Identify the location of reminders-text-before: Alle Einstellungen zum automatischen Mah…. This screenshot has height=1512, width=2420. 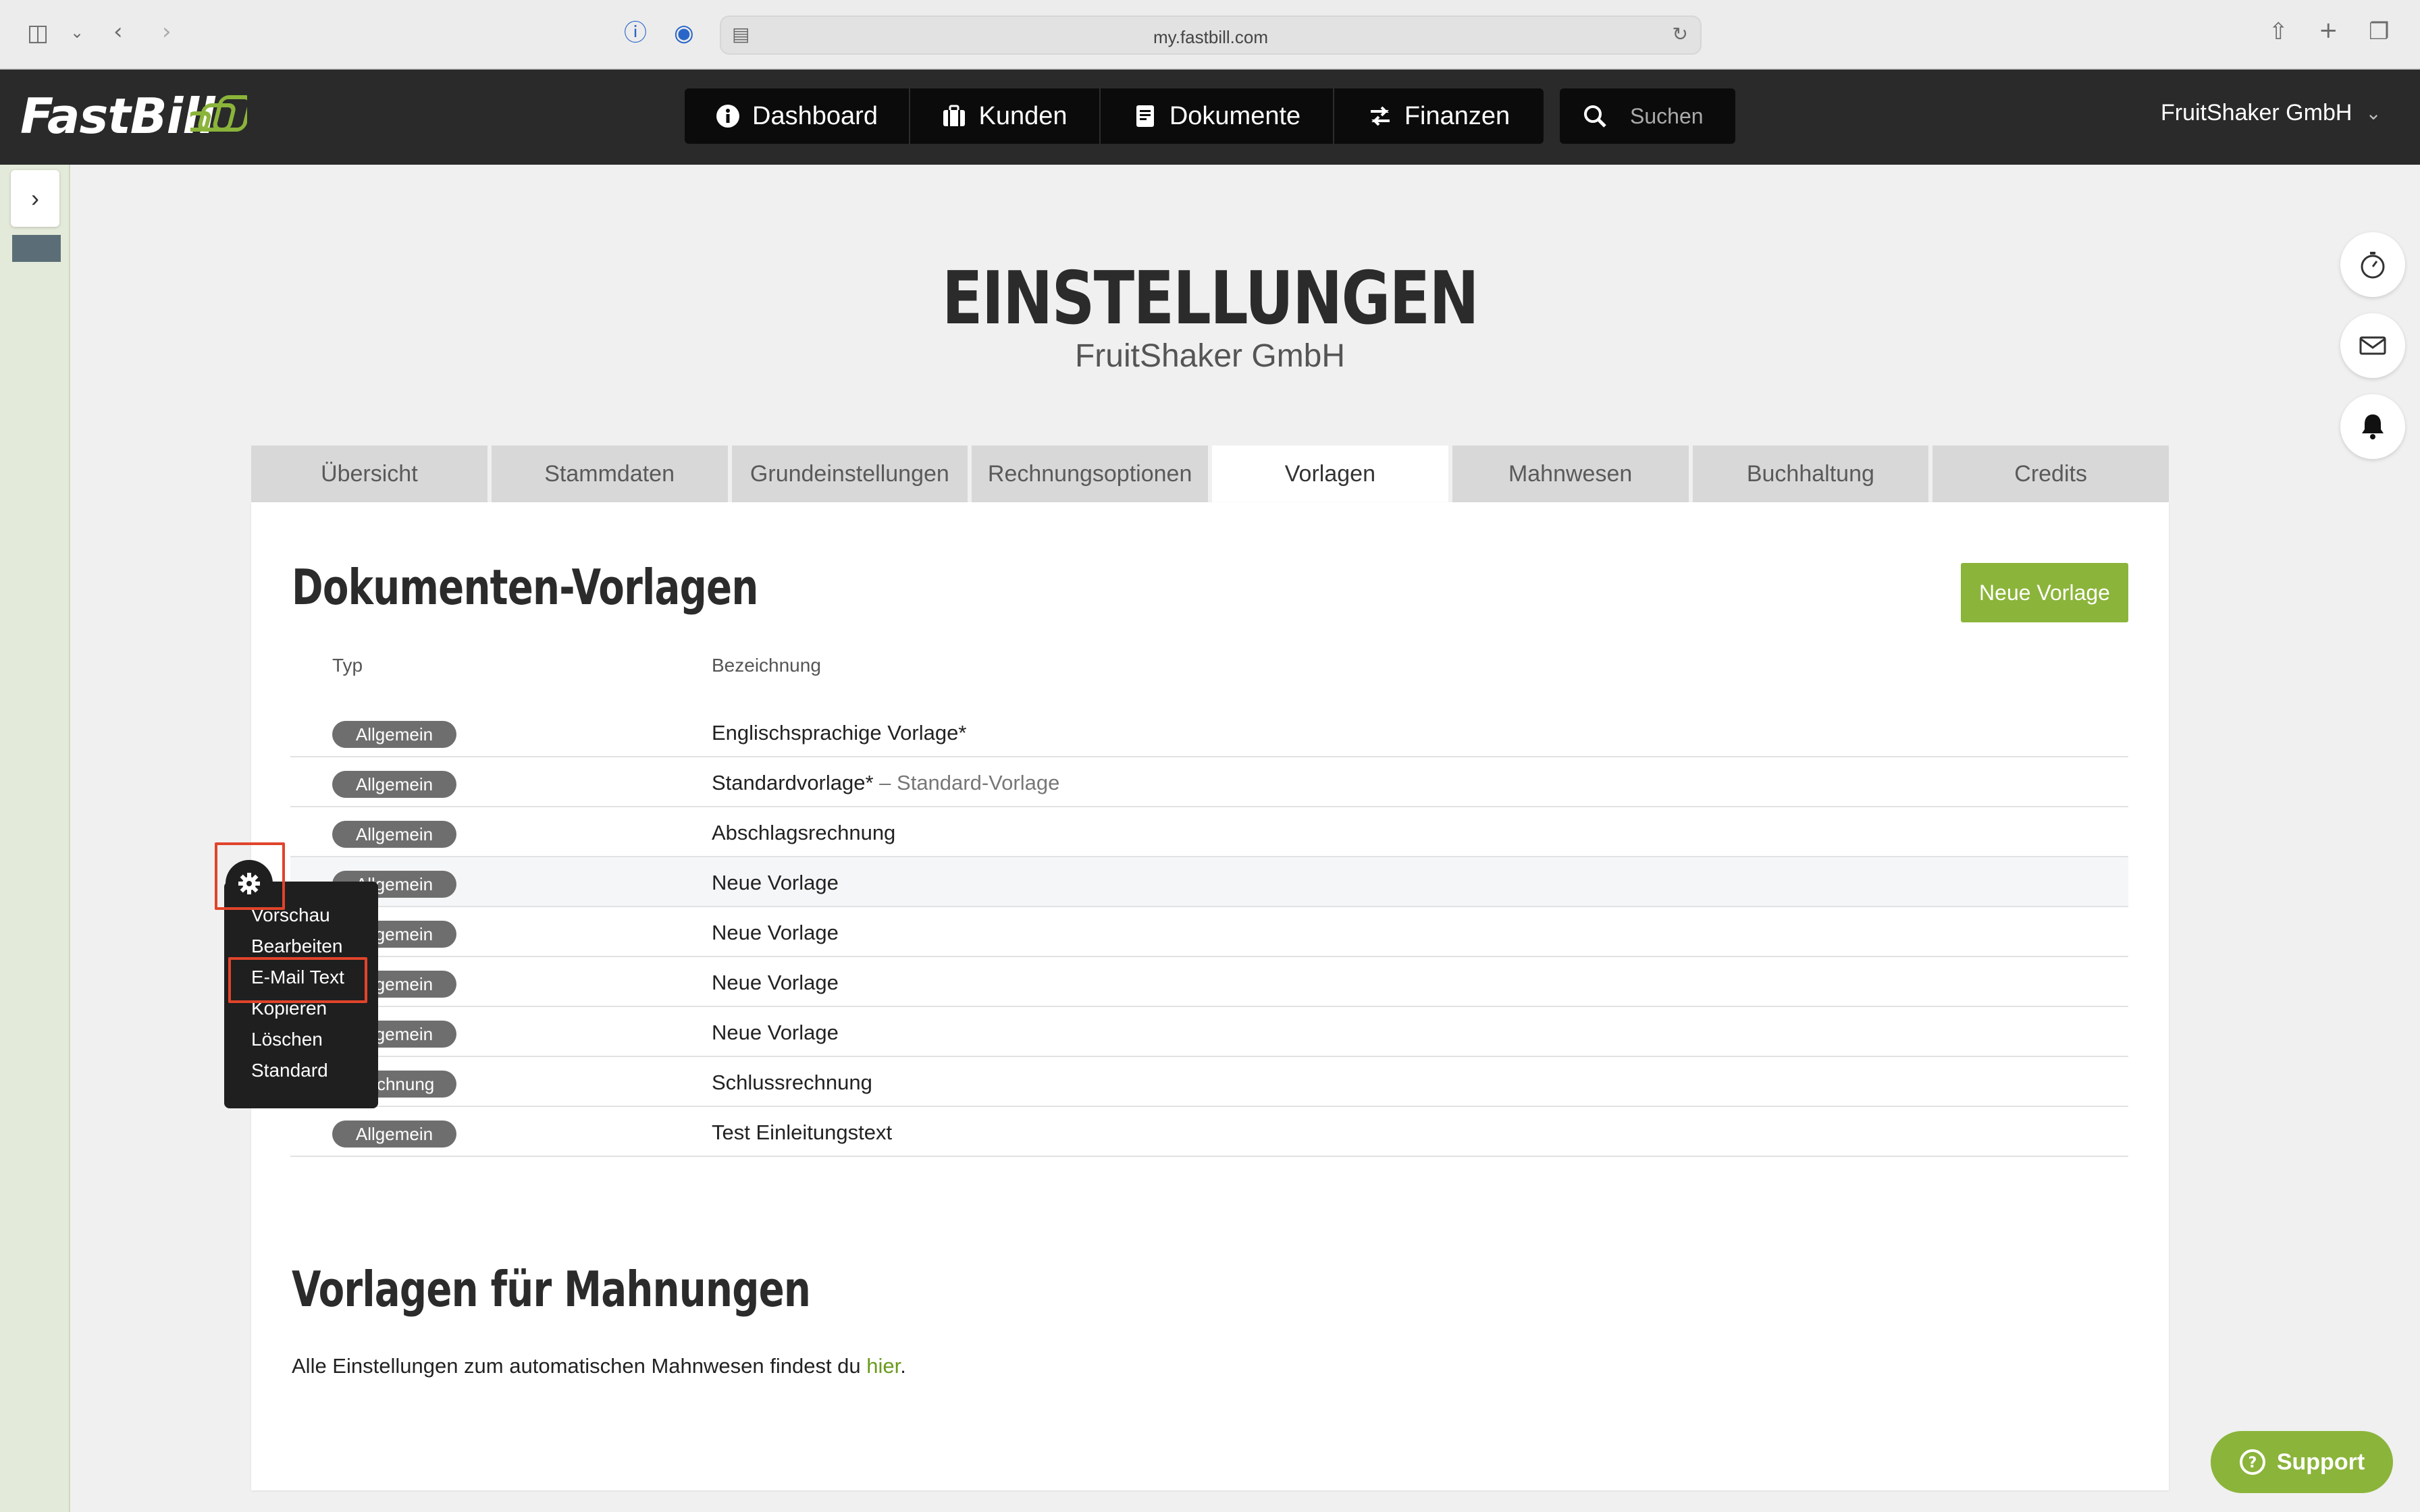
(579, 1366).